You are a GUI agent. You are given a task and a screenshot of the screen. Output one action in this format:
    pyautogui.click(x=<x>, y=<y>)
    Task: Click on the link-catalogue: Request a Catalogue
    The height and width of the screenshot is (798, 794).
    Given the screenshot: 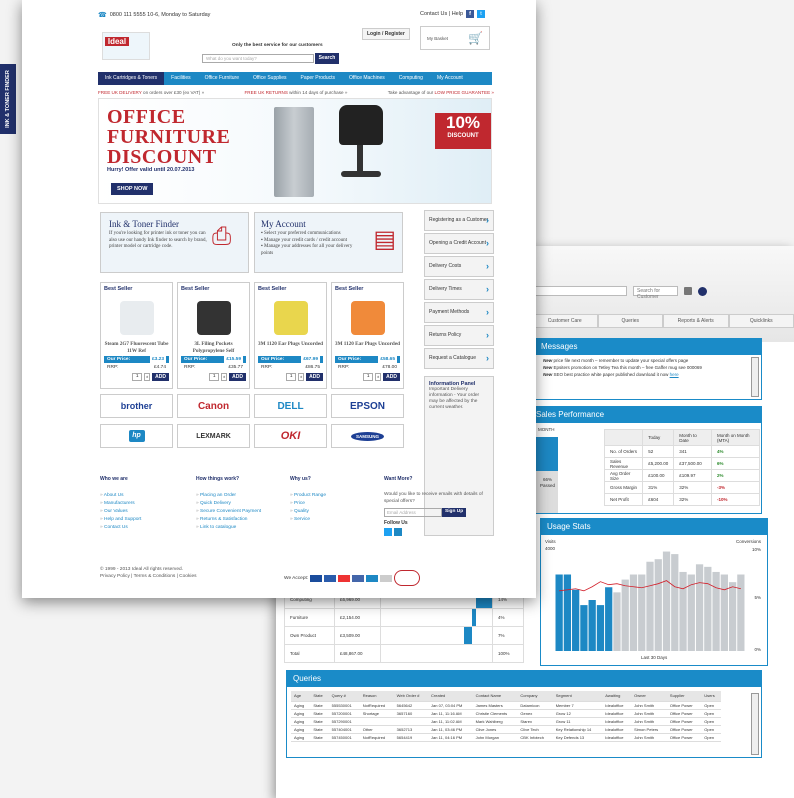 What is the action you would take?
    pyautogui.click(x=459, y=358)
    